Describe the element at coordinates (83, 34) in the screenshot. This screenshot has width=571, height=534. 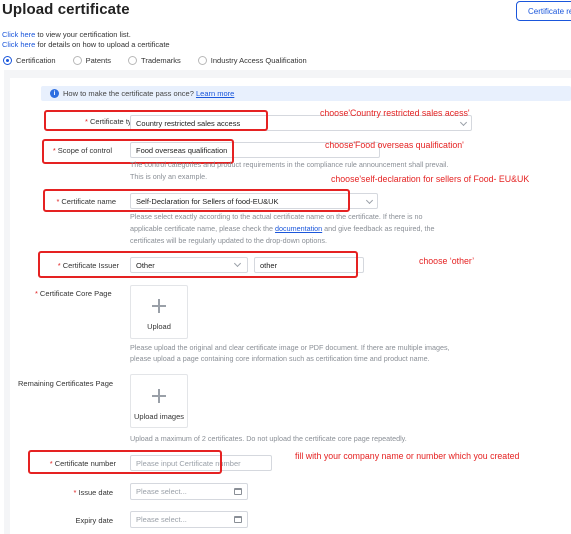
I see `view-list-text: to view your certification list.` at that location.